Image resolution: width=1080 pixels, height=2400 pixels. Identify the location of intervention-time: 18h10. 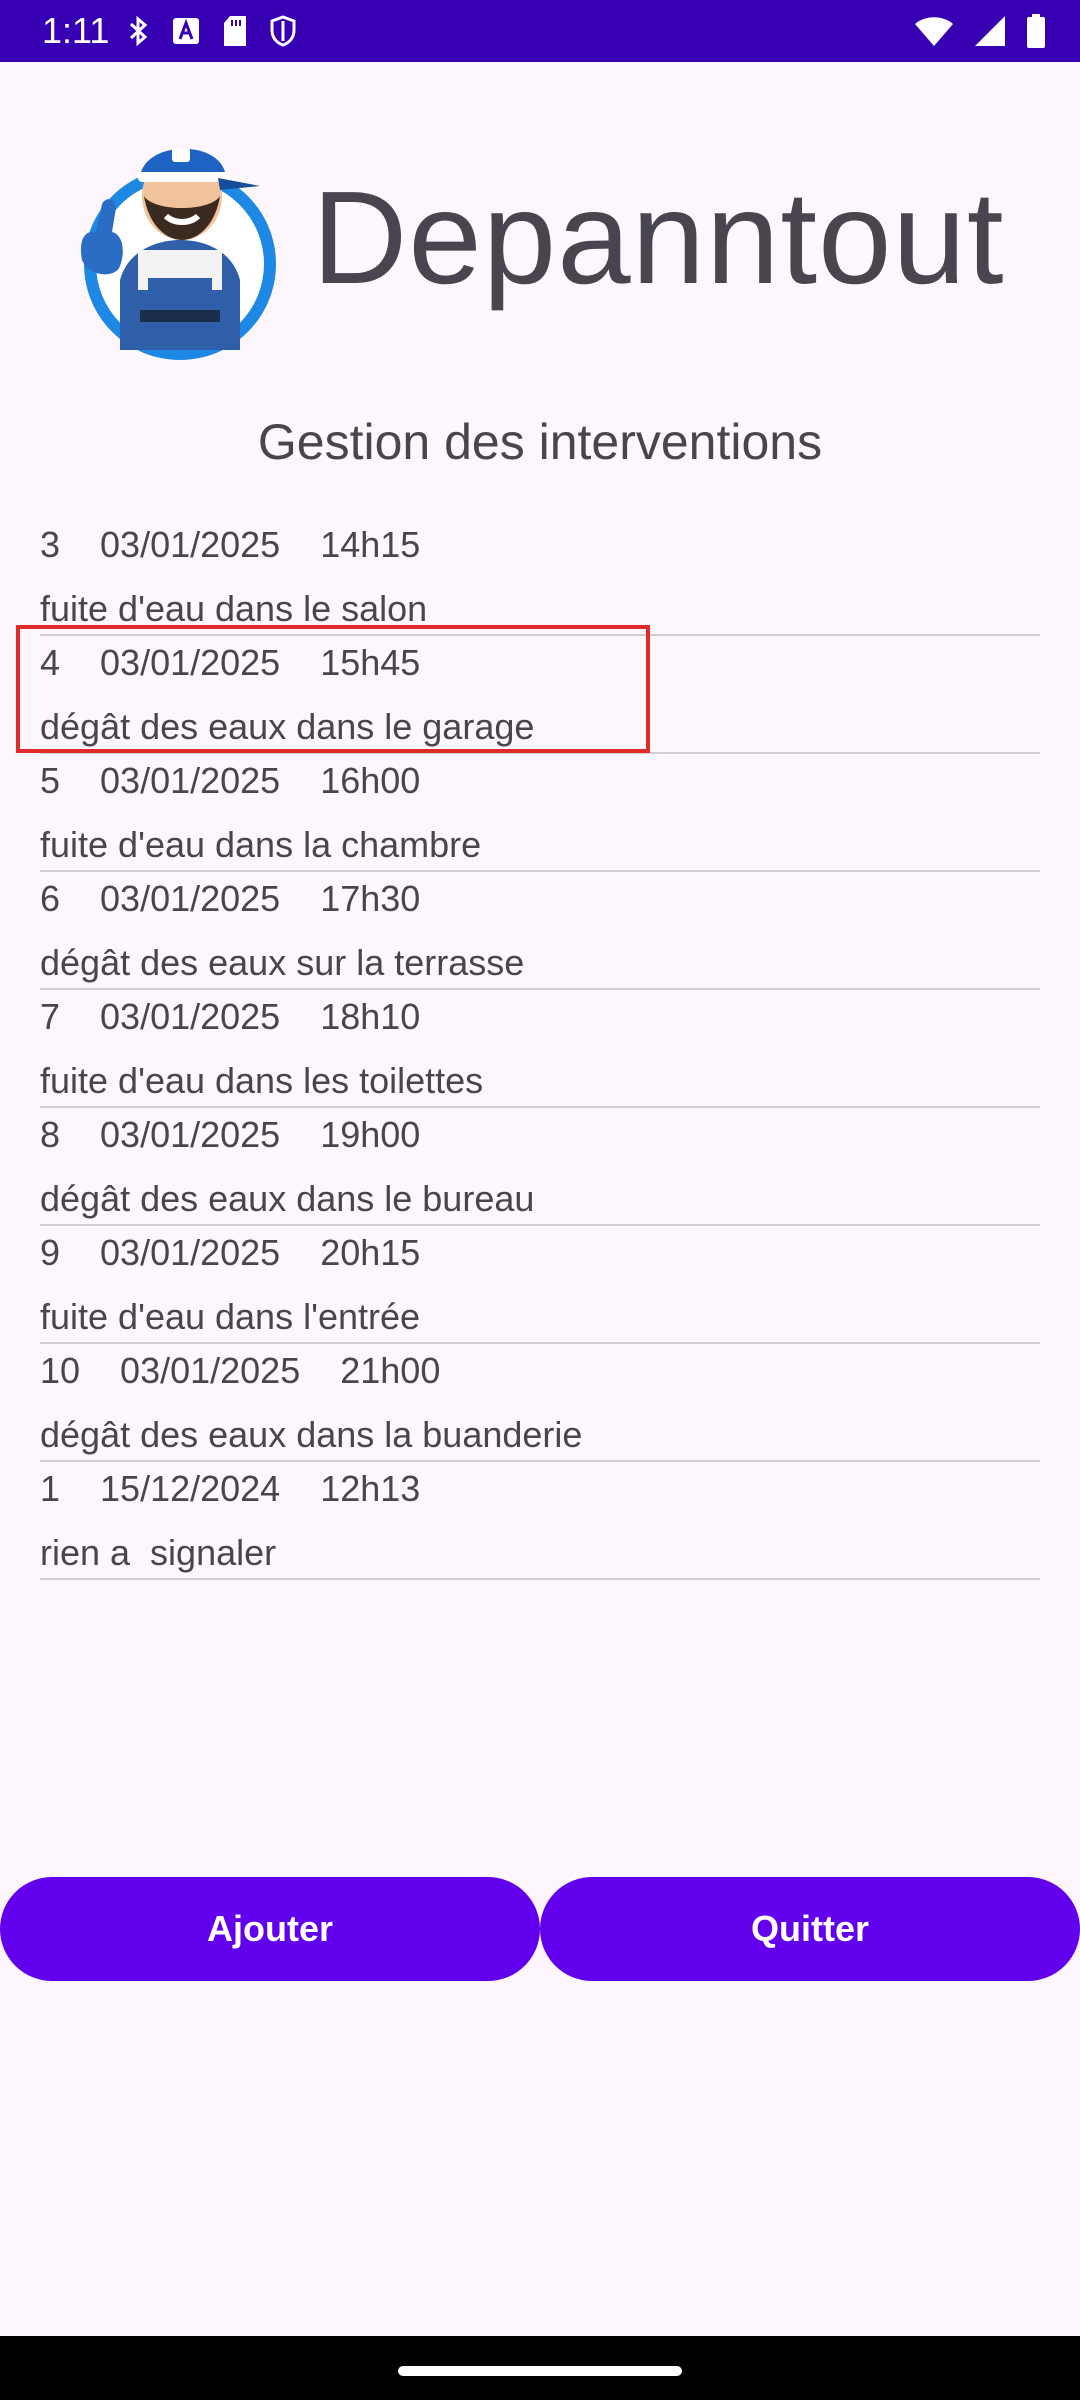
(370, 1016).